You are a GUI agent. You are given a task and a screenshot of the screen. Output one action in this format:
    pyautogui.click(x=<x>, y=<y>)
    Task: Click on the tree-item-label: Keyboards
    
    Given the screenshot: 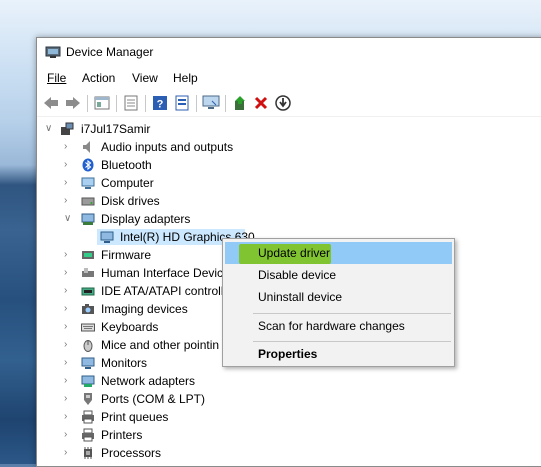 What is the action you would take?
    pyautogui.click(x=130, y=327)
    